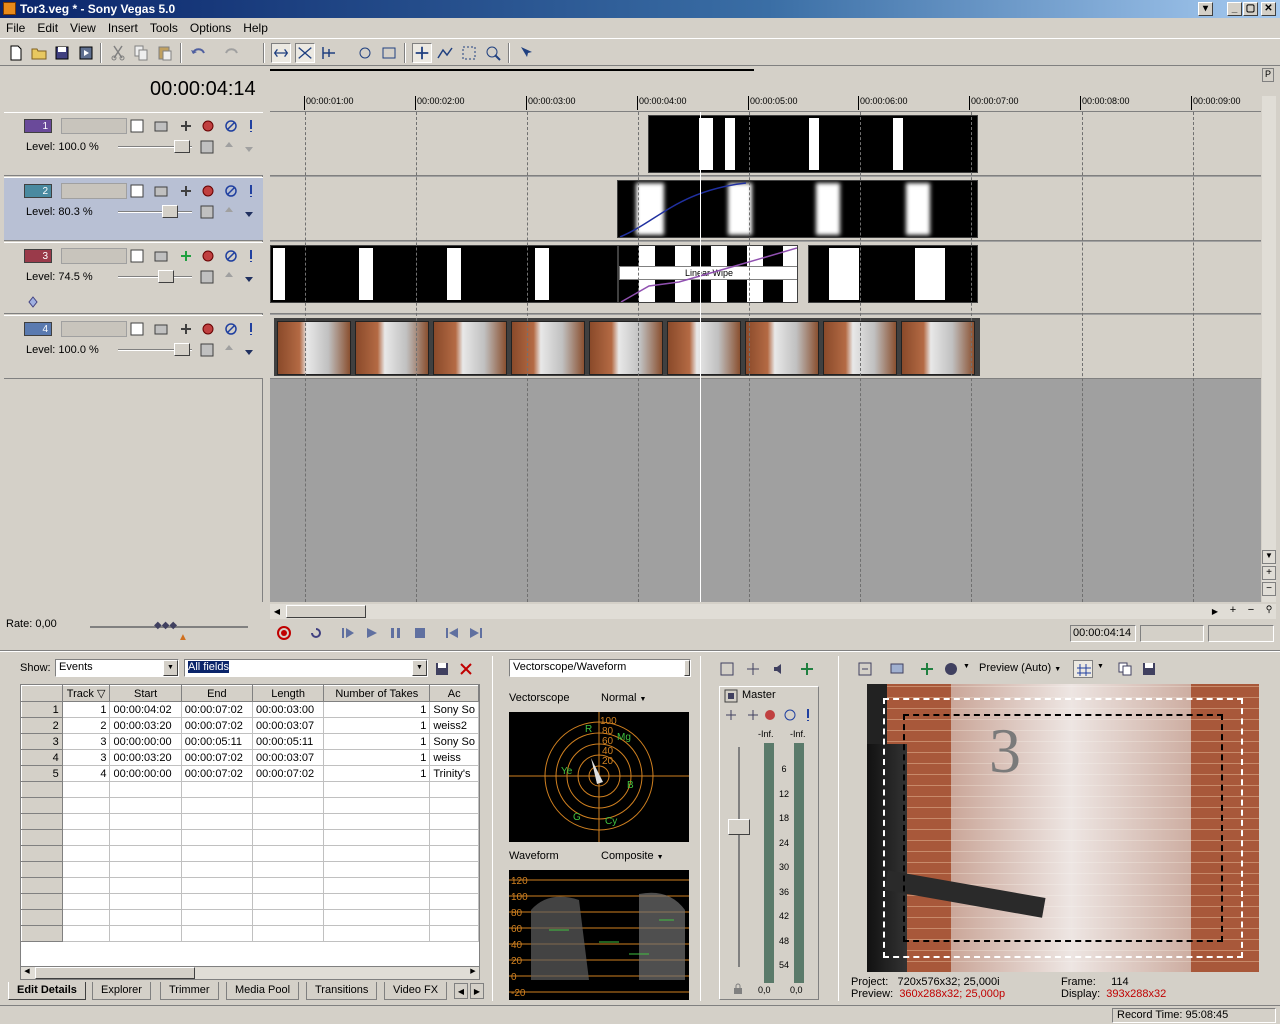  What do you see at coordinates (288, 693) in the screenshot?
I see `column-header-length: Length` at bounding box center [288, 693].